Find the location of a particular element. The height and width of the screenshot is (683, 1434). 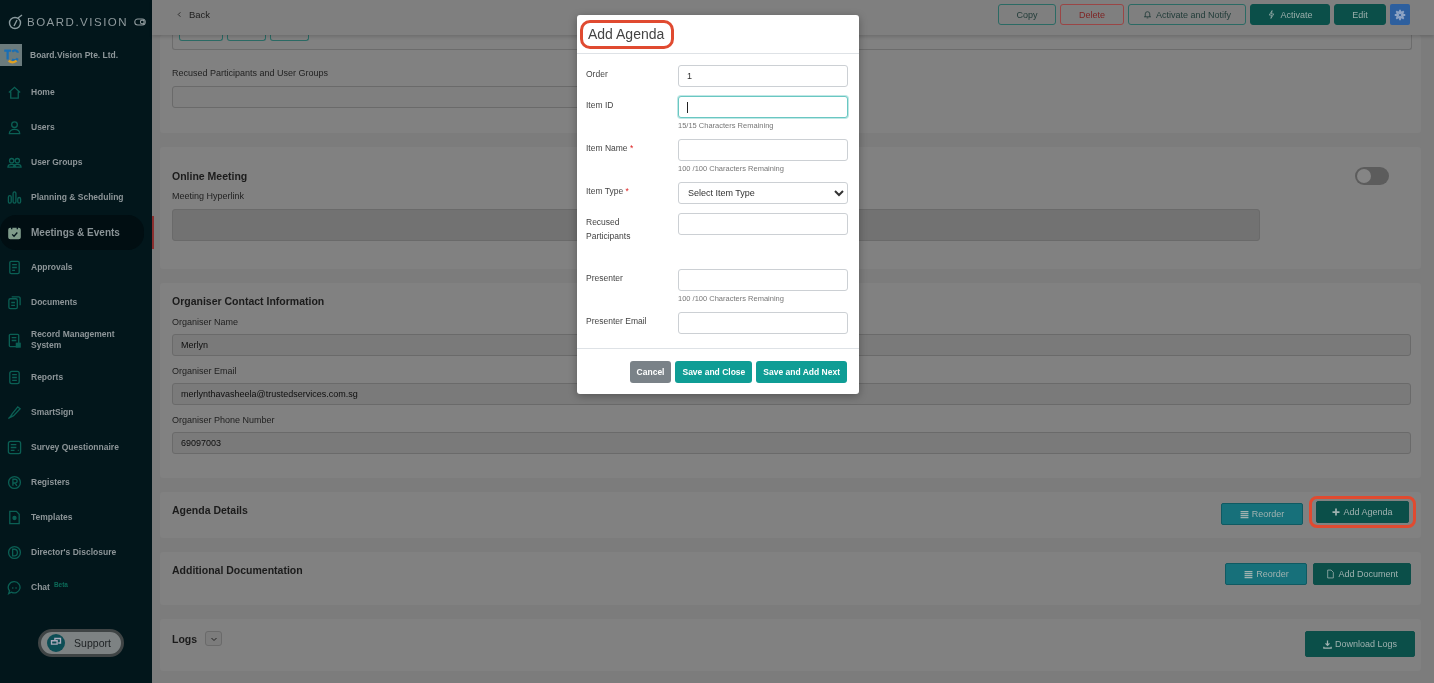

field-label: Organiser Name is located at coordinates (205, 322).